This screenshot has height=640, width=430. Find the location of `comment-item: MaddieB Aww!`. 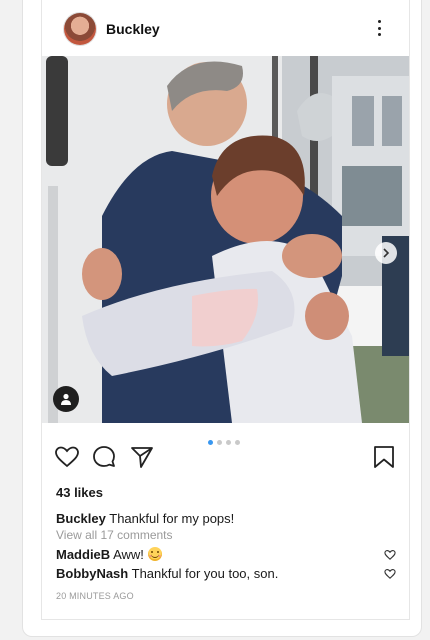

comment-item: MaddieB Aww! is located at coordinates (226, 554).